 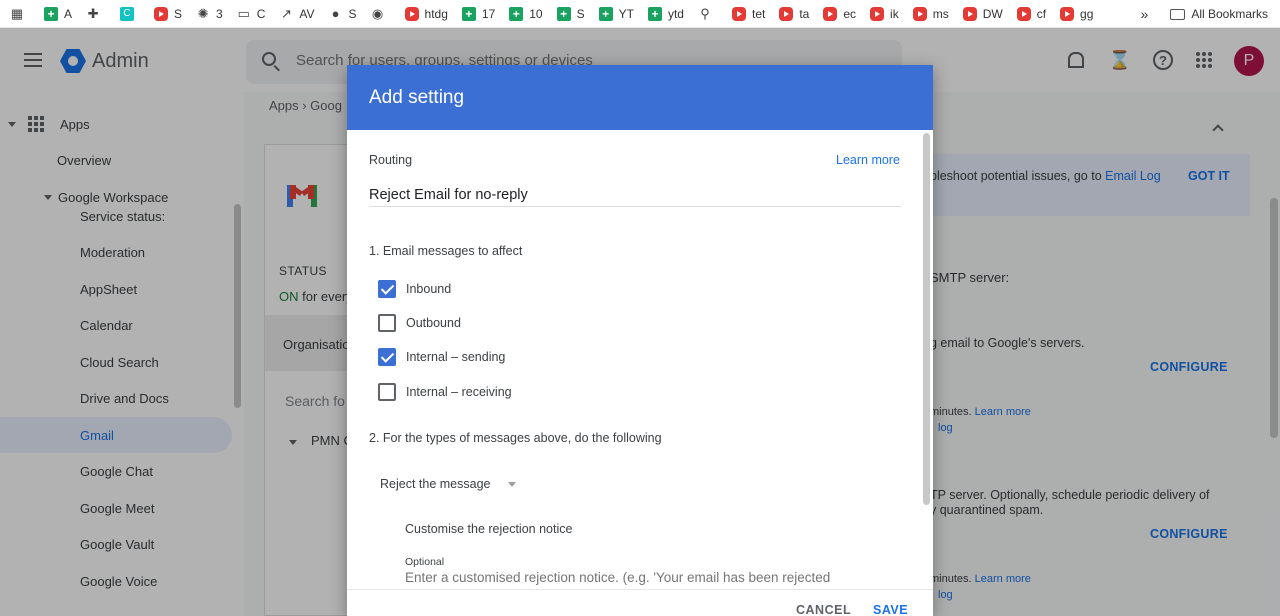 I want to click on checkbox-row: Internal – sending, so click(x=441, y=357).